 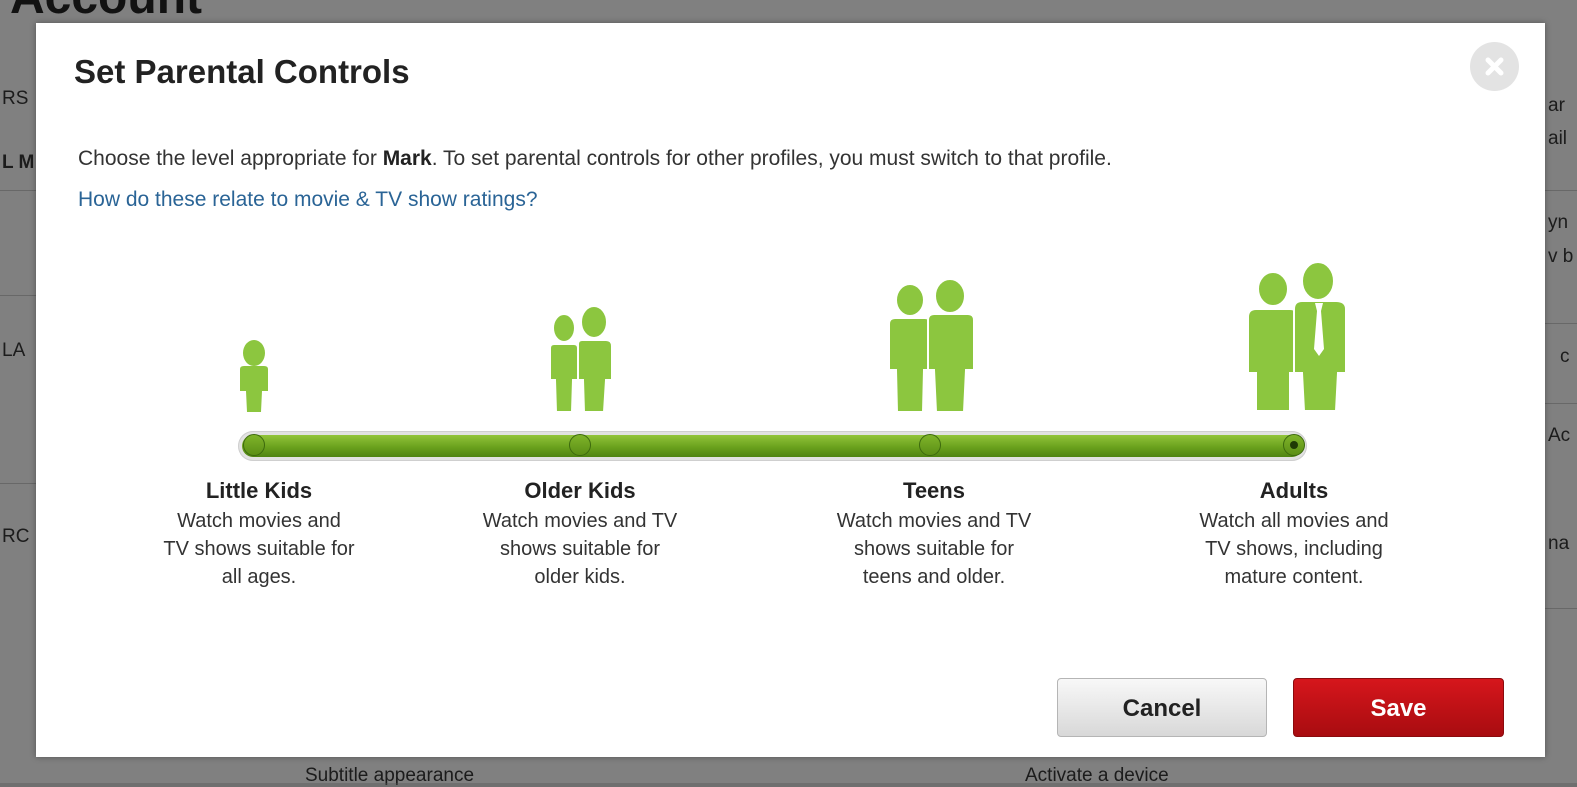 I want to click on older-kids-icon, so click(x=581, y=359).